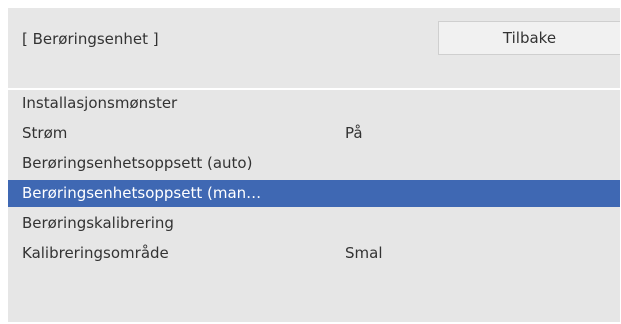  What do you see at coordinates (354, 133) in the screenshot?
I see `menu-item-value: På` at bounding box center [354, 133].